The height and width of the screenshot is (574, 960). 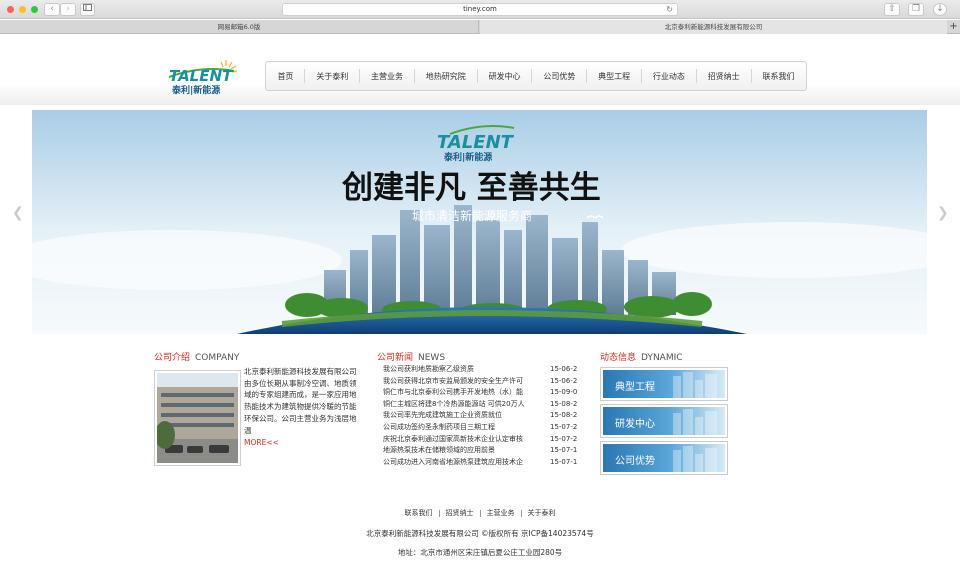 What do you see at coordinates (462, 462) in the screenshot?
I see `news-title: 公司成功进入河南省地源热泵建筑应用技术企` at bounding box center [462, 462].